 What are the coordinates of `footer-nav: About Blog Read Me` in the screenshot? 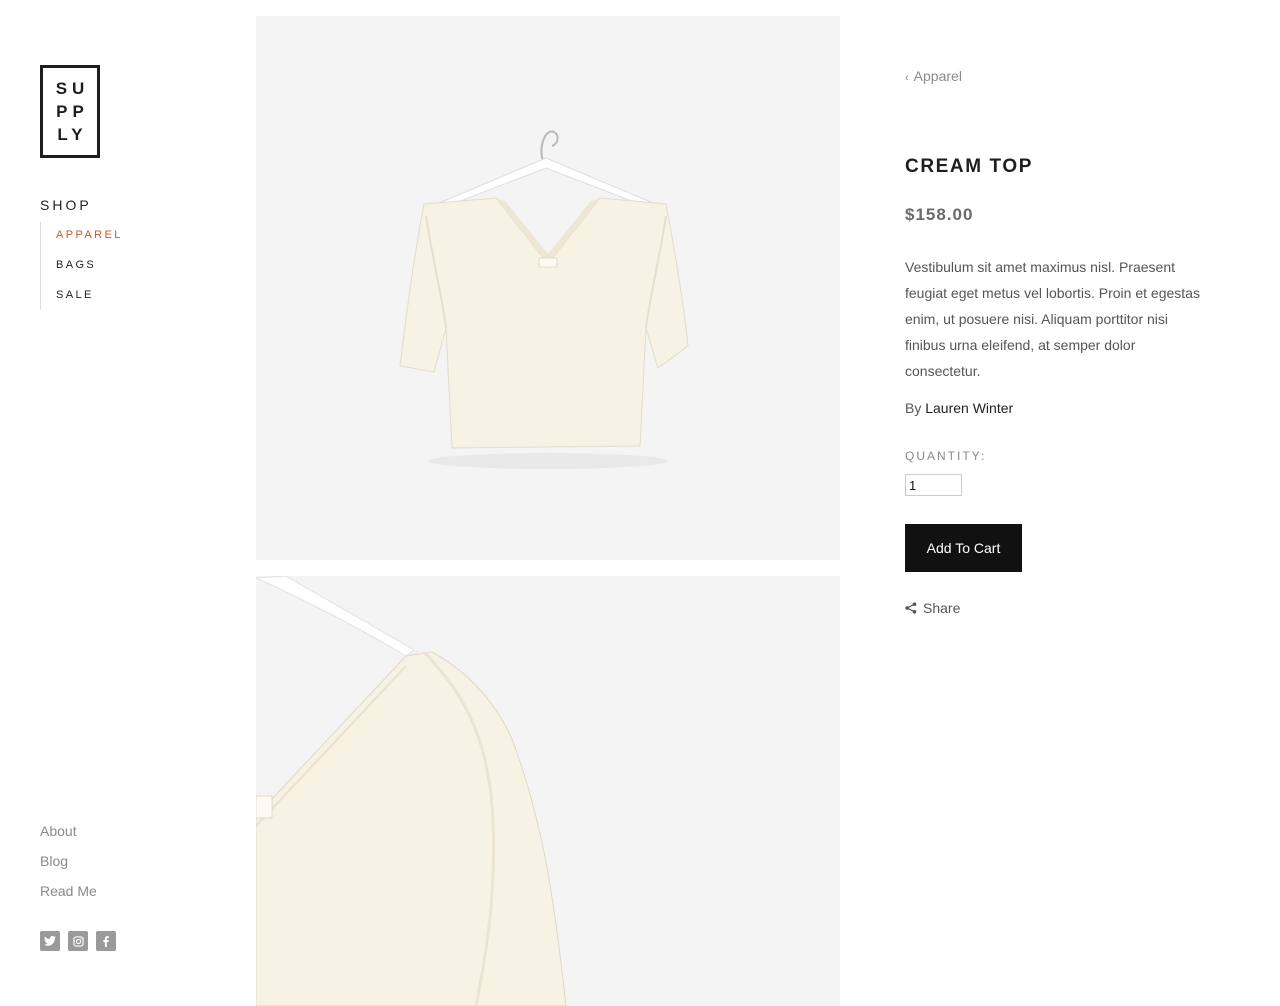 It's located at (68, 865).